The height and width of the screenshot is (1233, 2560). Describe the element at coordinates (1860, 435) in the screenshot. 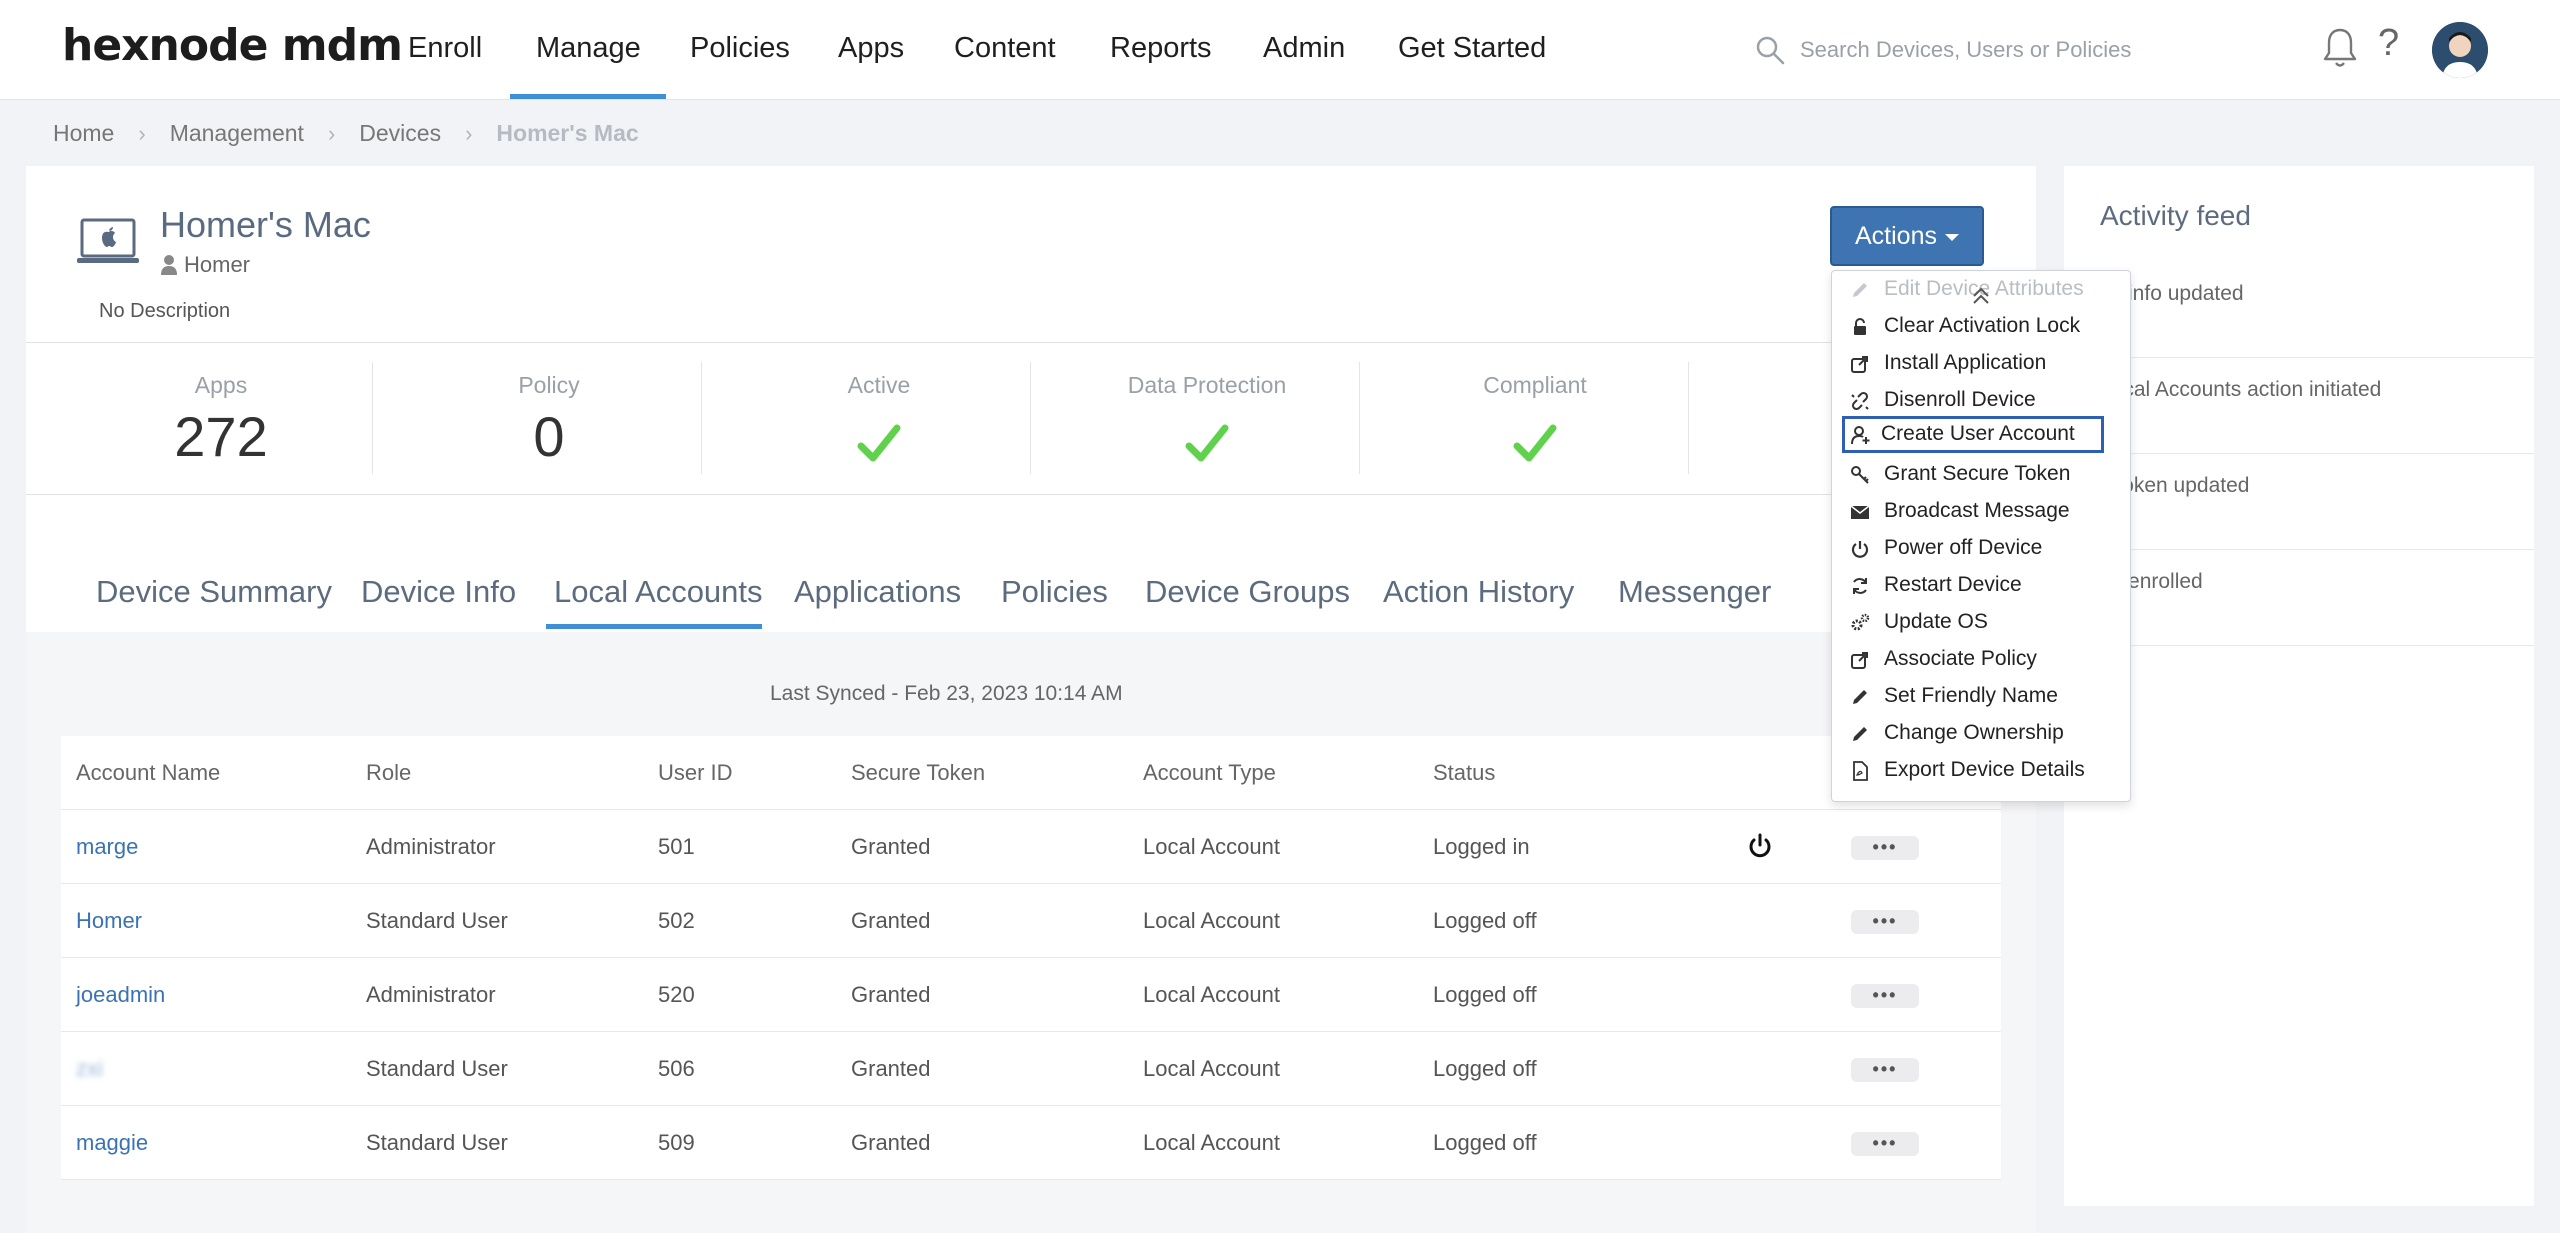

I see `add-user-icon` at that location.